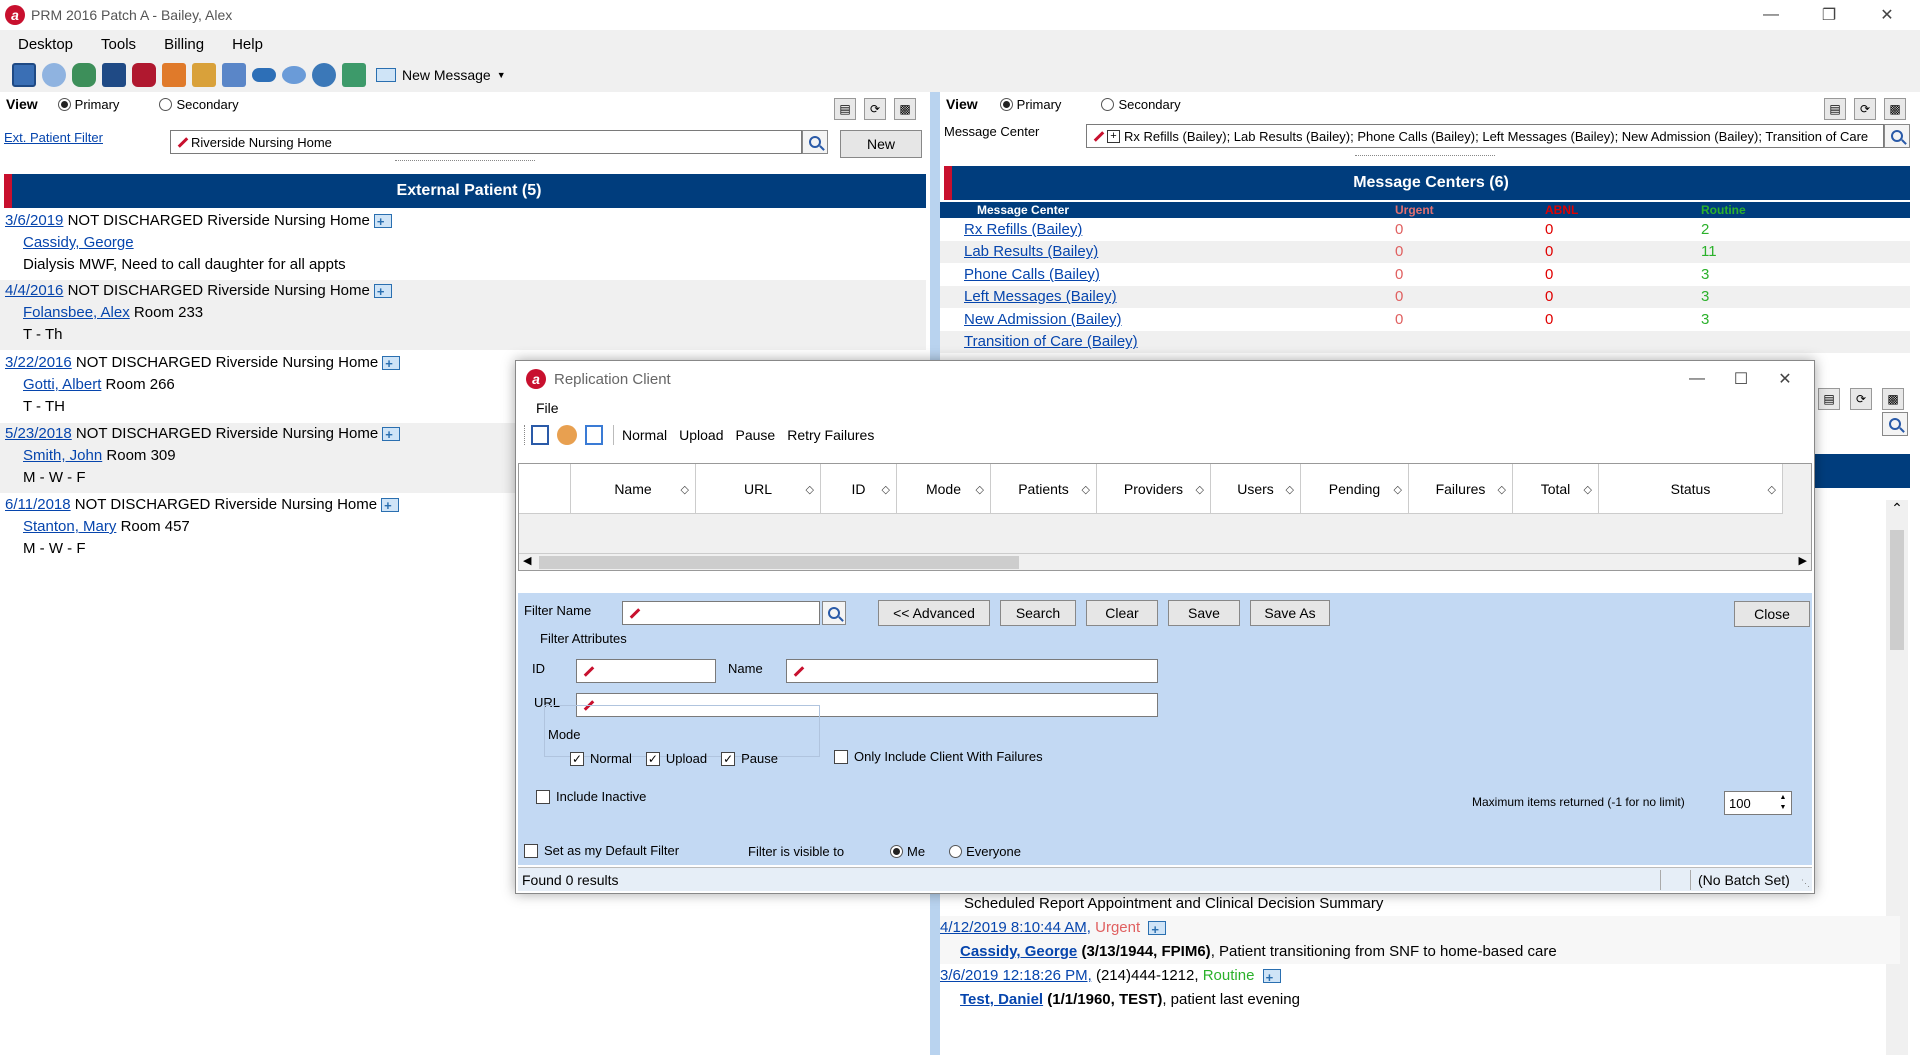 The width and height of the screenshot is (1920, 1055). Describe the element at coordinates (144, 75) in the screenshot. I see `phone-icon` at that location.